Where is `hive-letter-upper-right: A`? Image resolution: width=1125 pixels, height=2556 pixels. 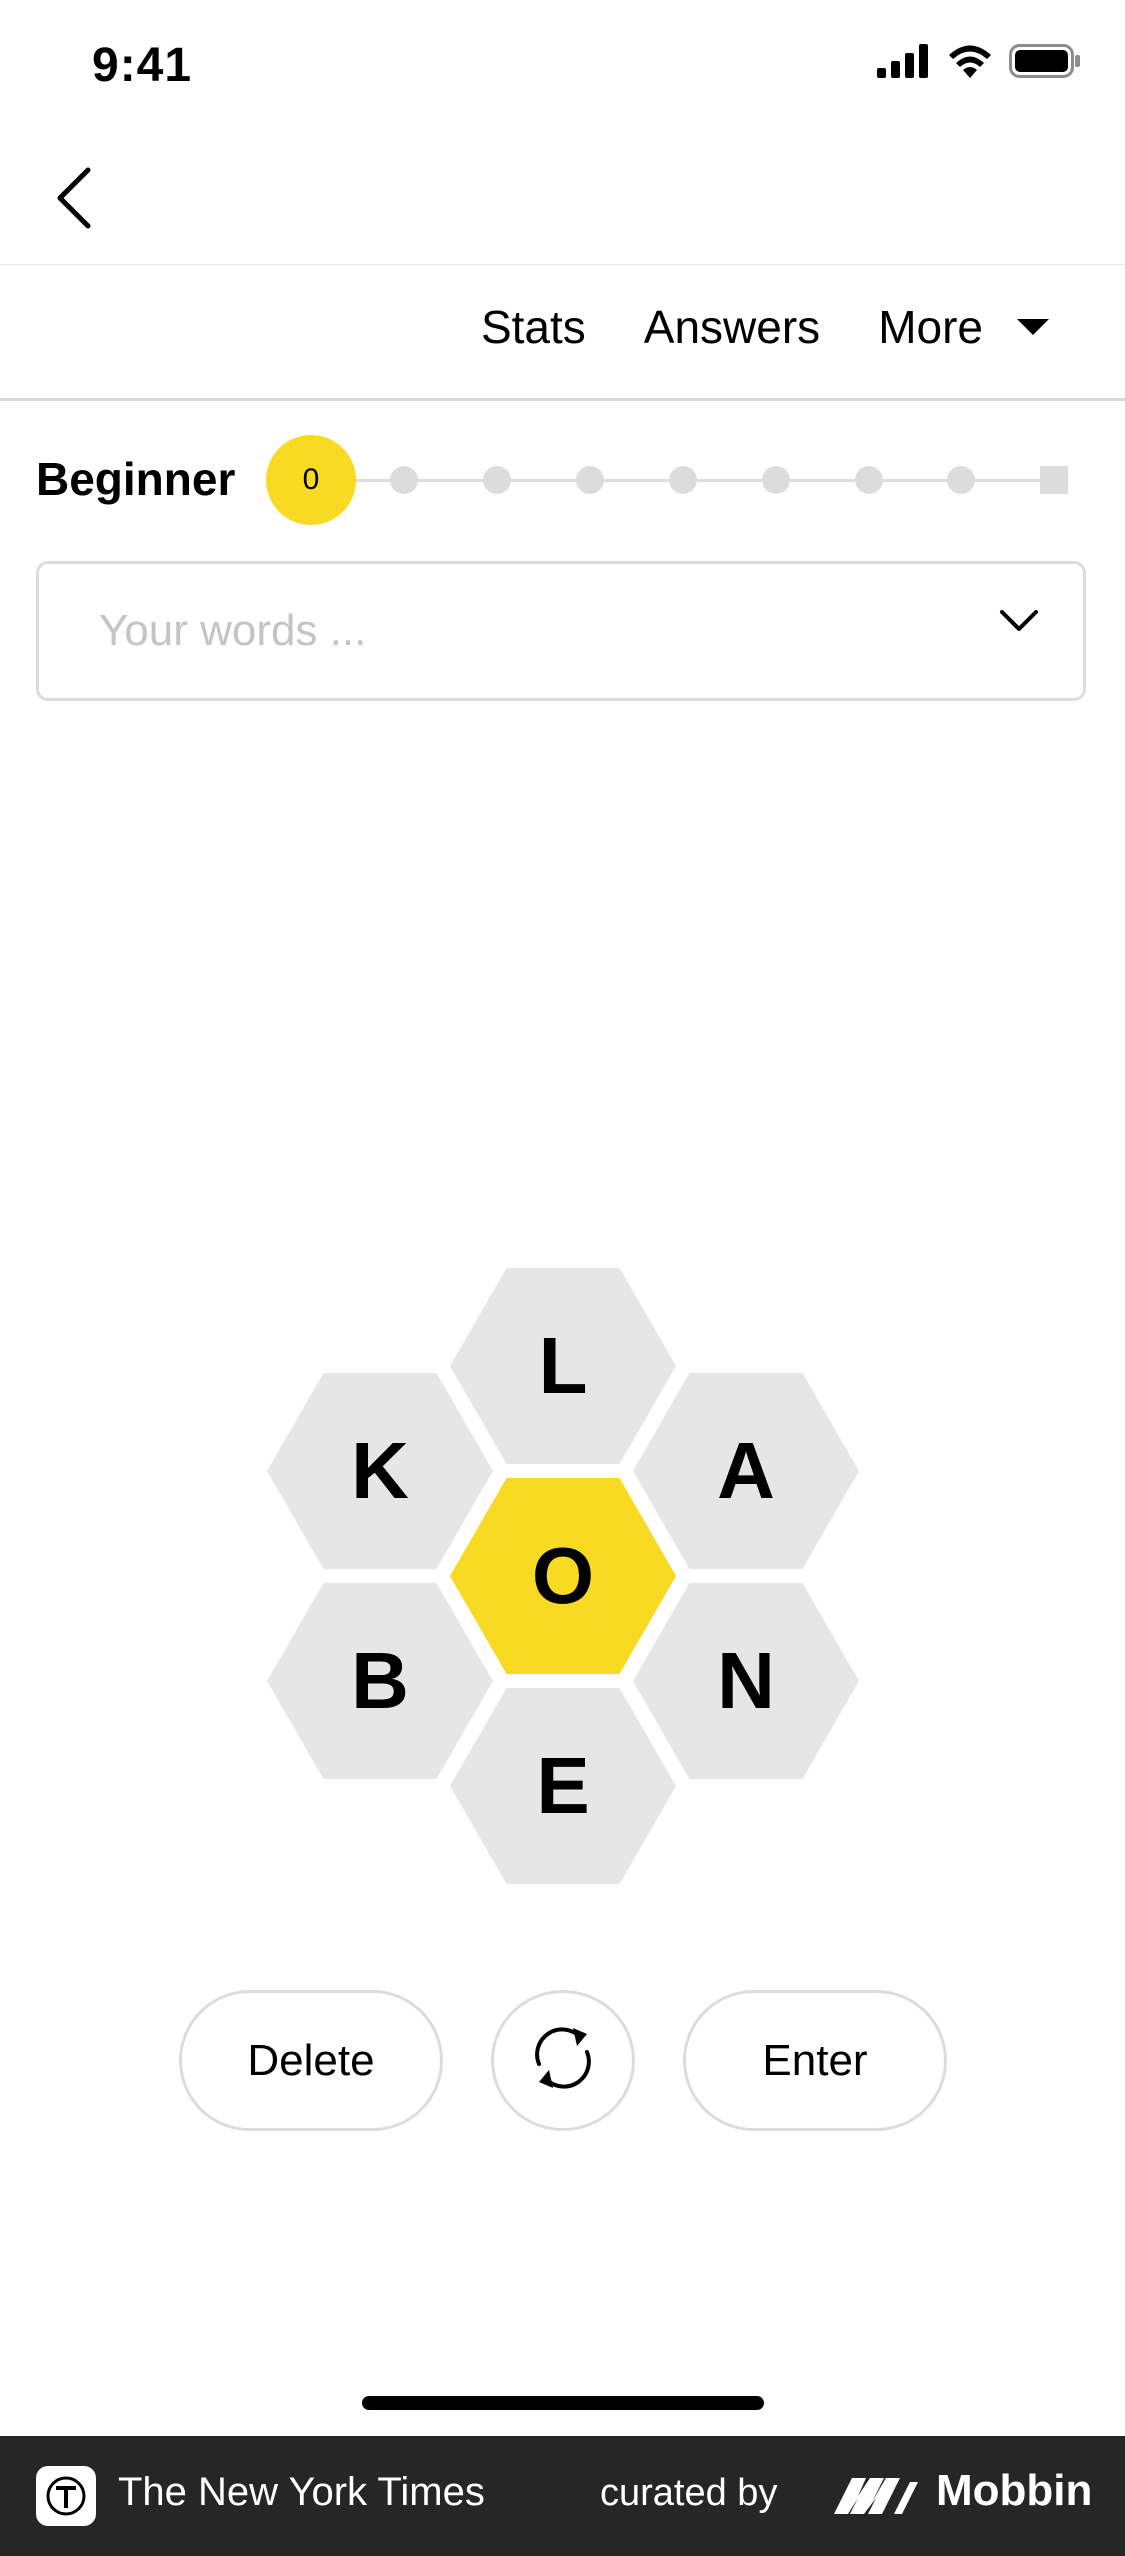 hive-letter-upper-right: A is located at coordinates (746, 1471).